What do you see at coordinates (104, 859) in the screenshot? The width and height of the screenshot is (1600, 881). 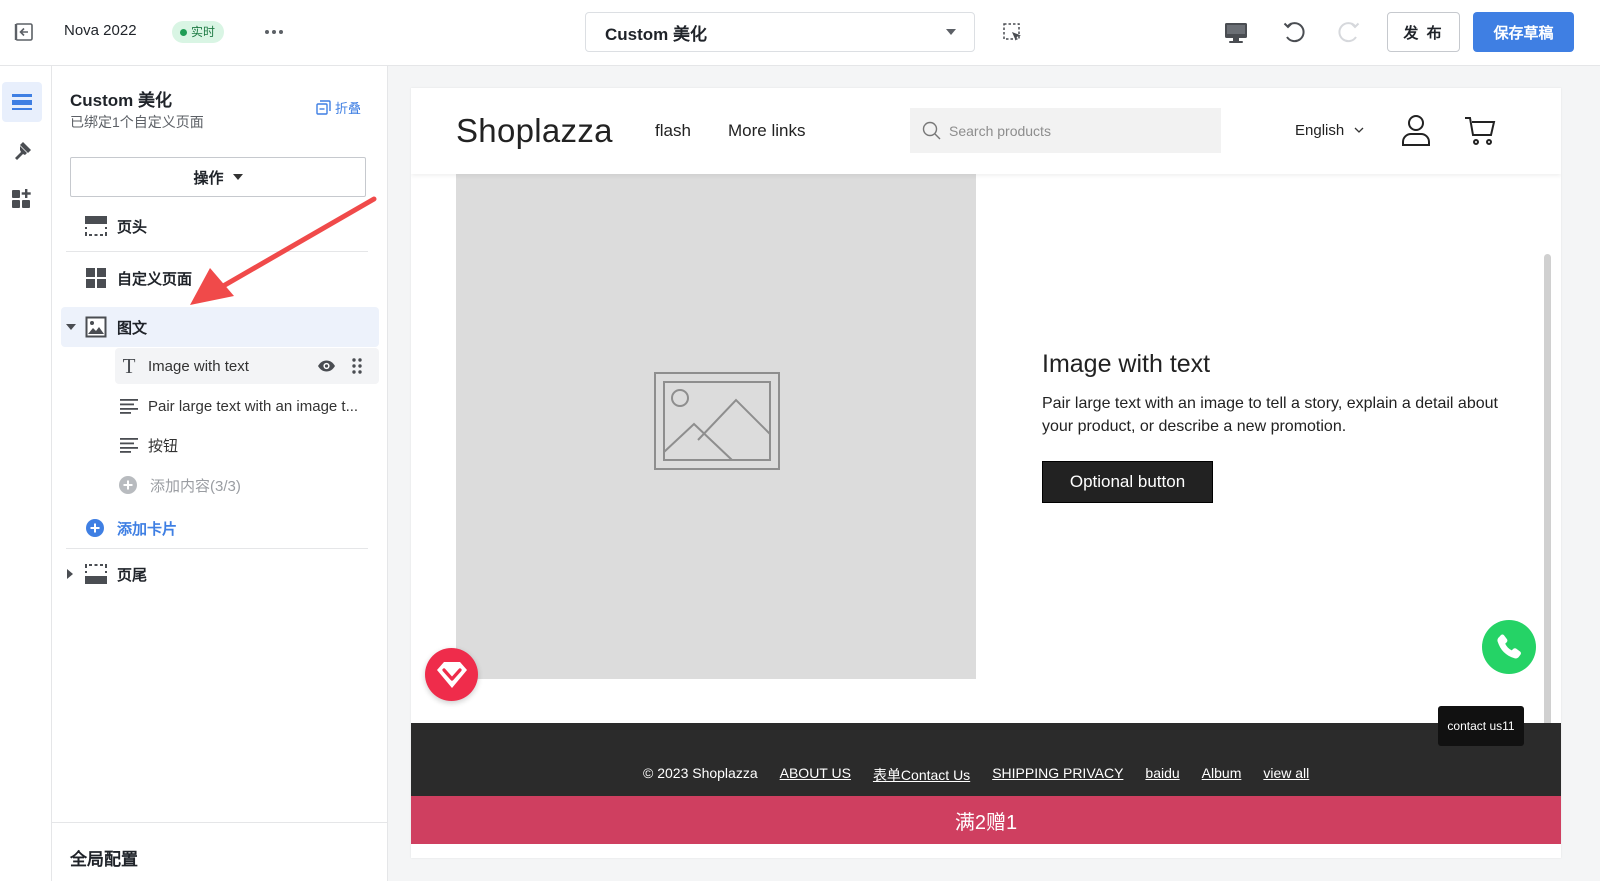 I see `global-config-label: 全局配置` at bounding box center [104, 859].